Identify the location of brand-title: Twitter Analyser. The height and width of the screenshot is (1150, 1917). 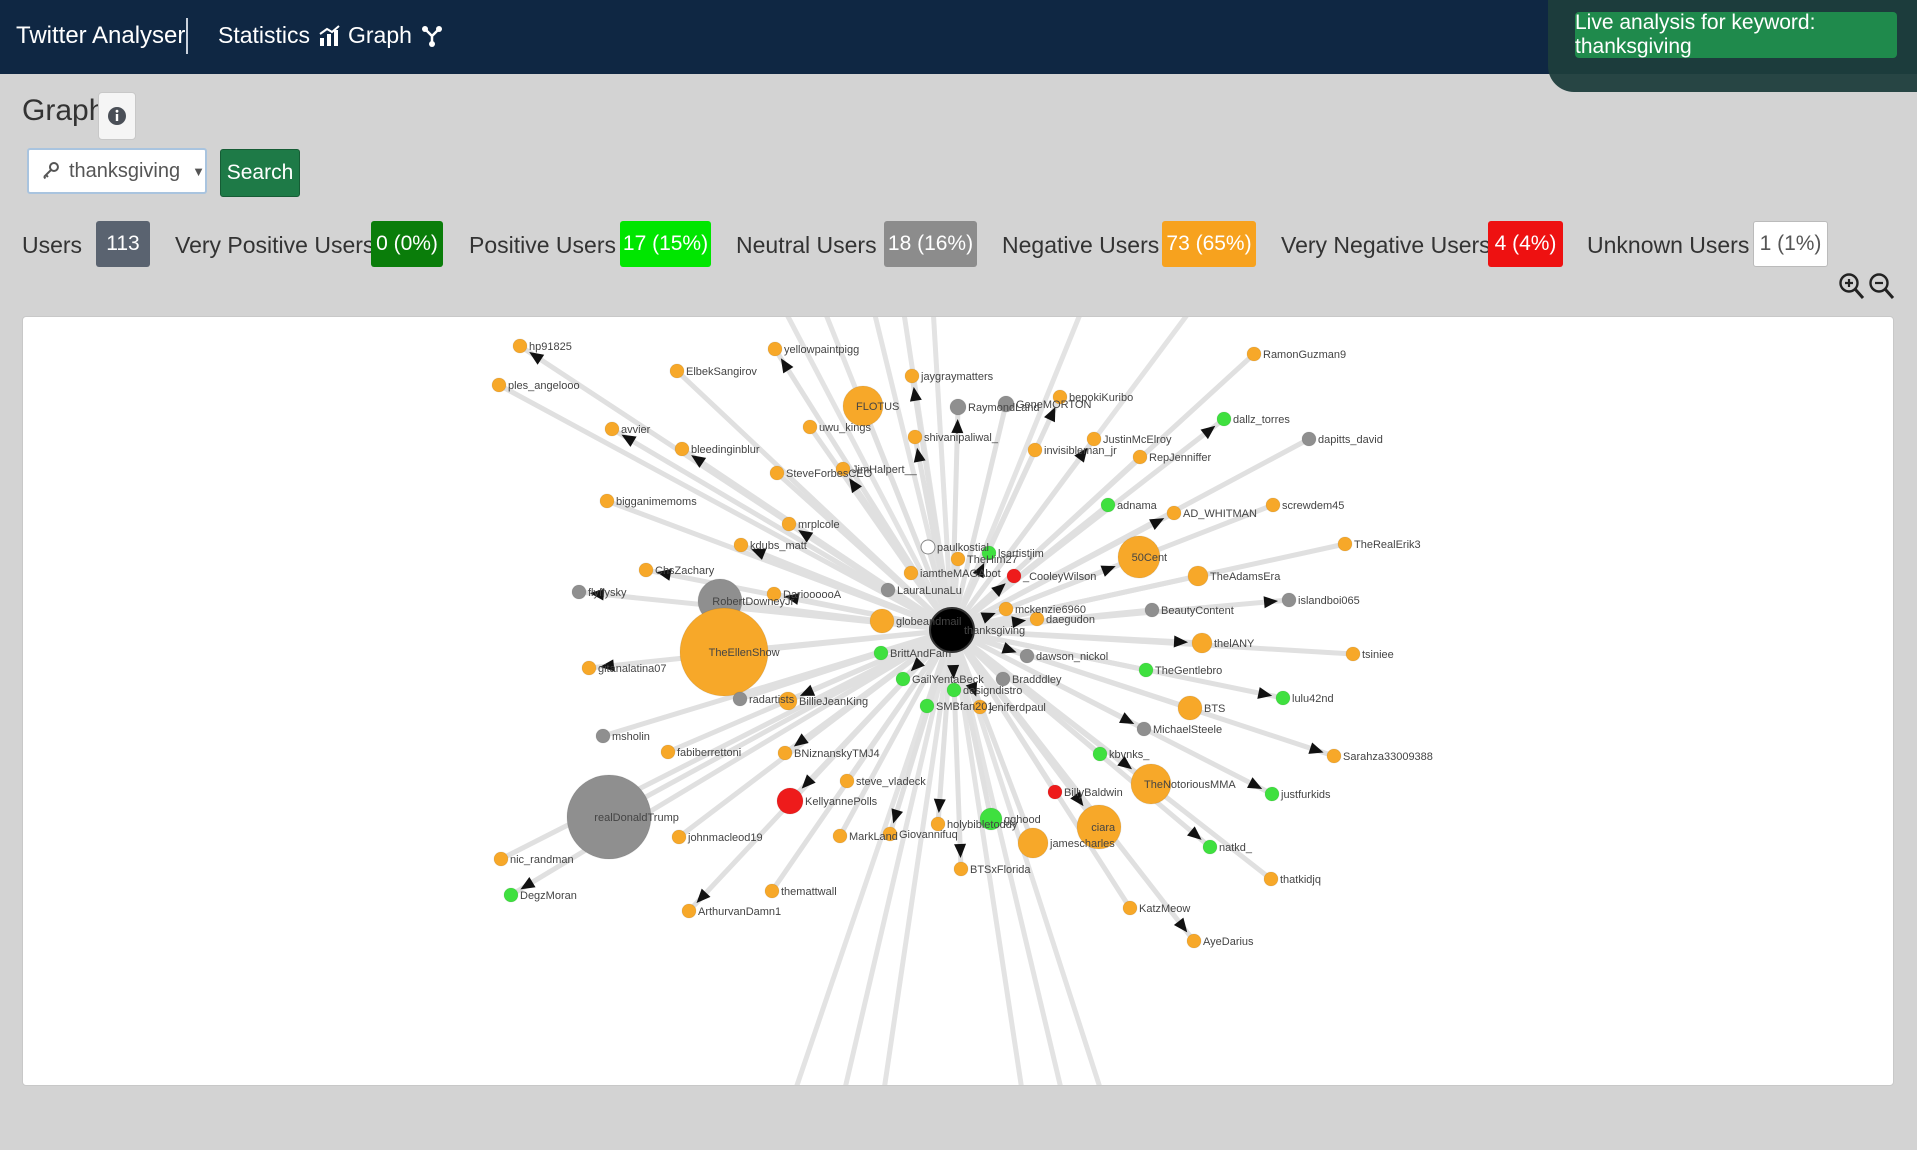
(100, 36).